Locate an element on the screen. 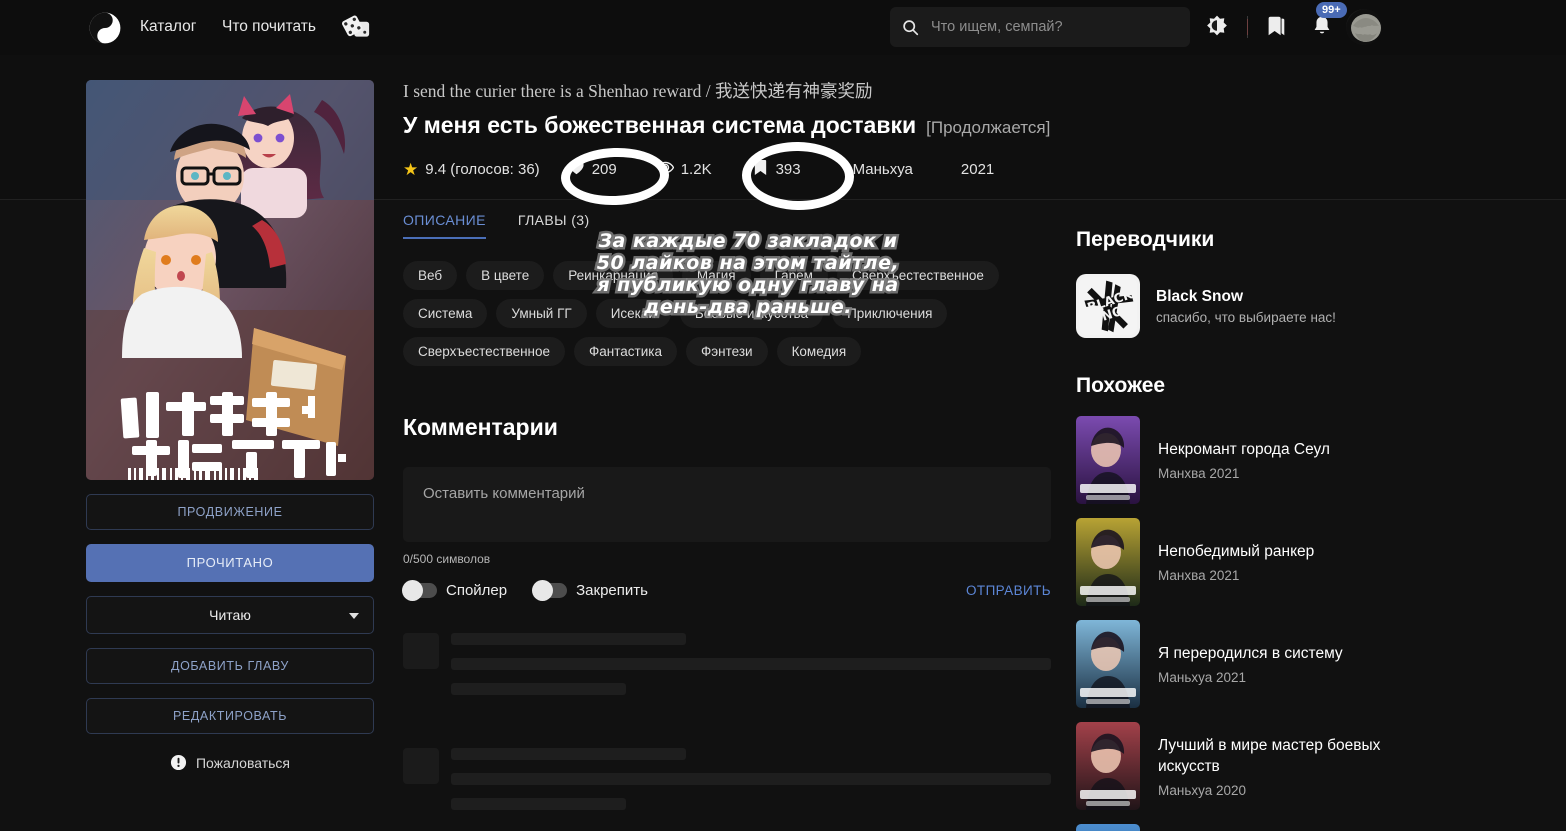  bookmarks-count: 393 is located at coordinates (788, 169).